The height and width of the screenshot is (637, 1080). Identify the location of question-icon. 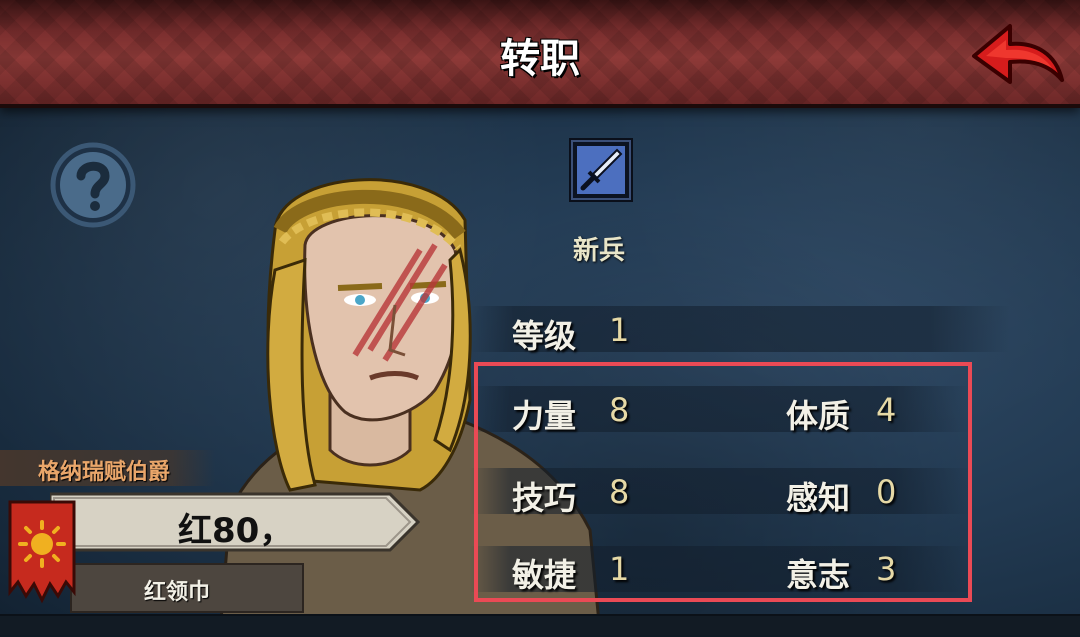
(93, 185).